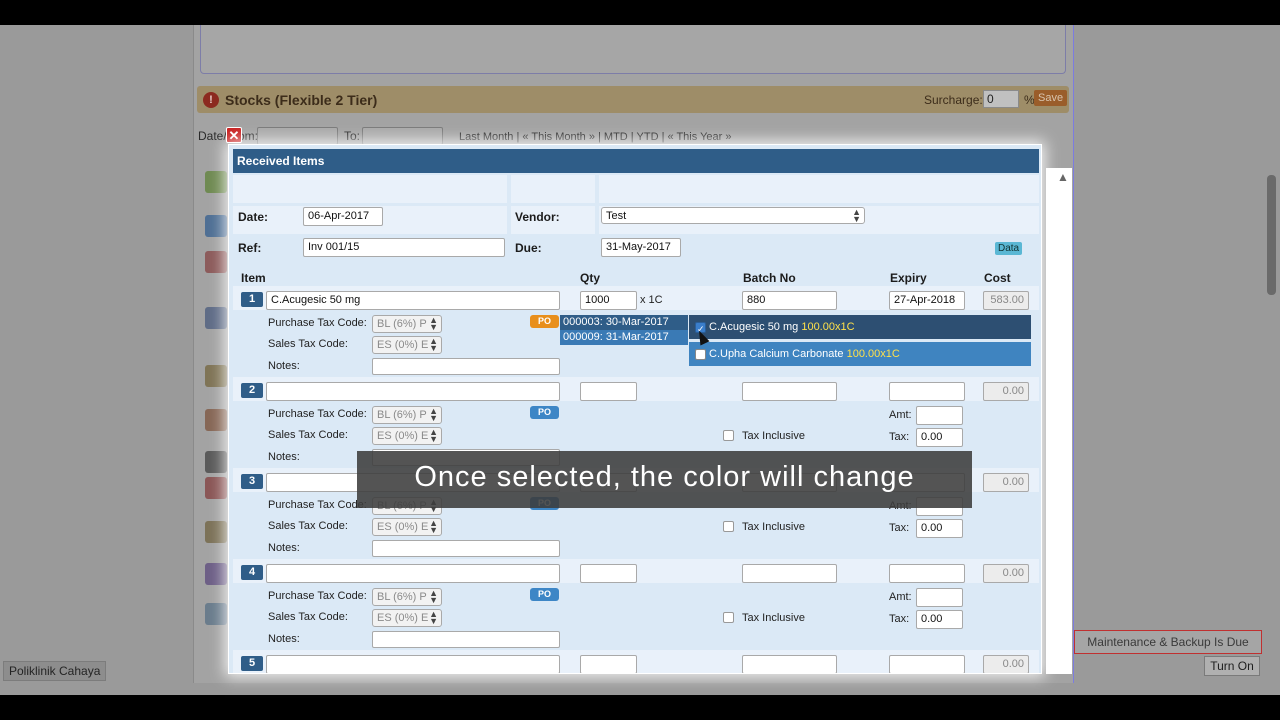 The height and width of the screenshot is (720, 1280). I want to click on po-item-option: C.Upha Calcium Carbonate 100.00x1C, so click(860, 354).